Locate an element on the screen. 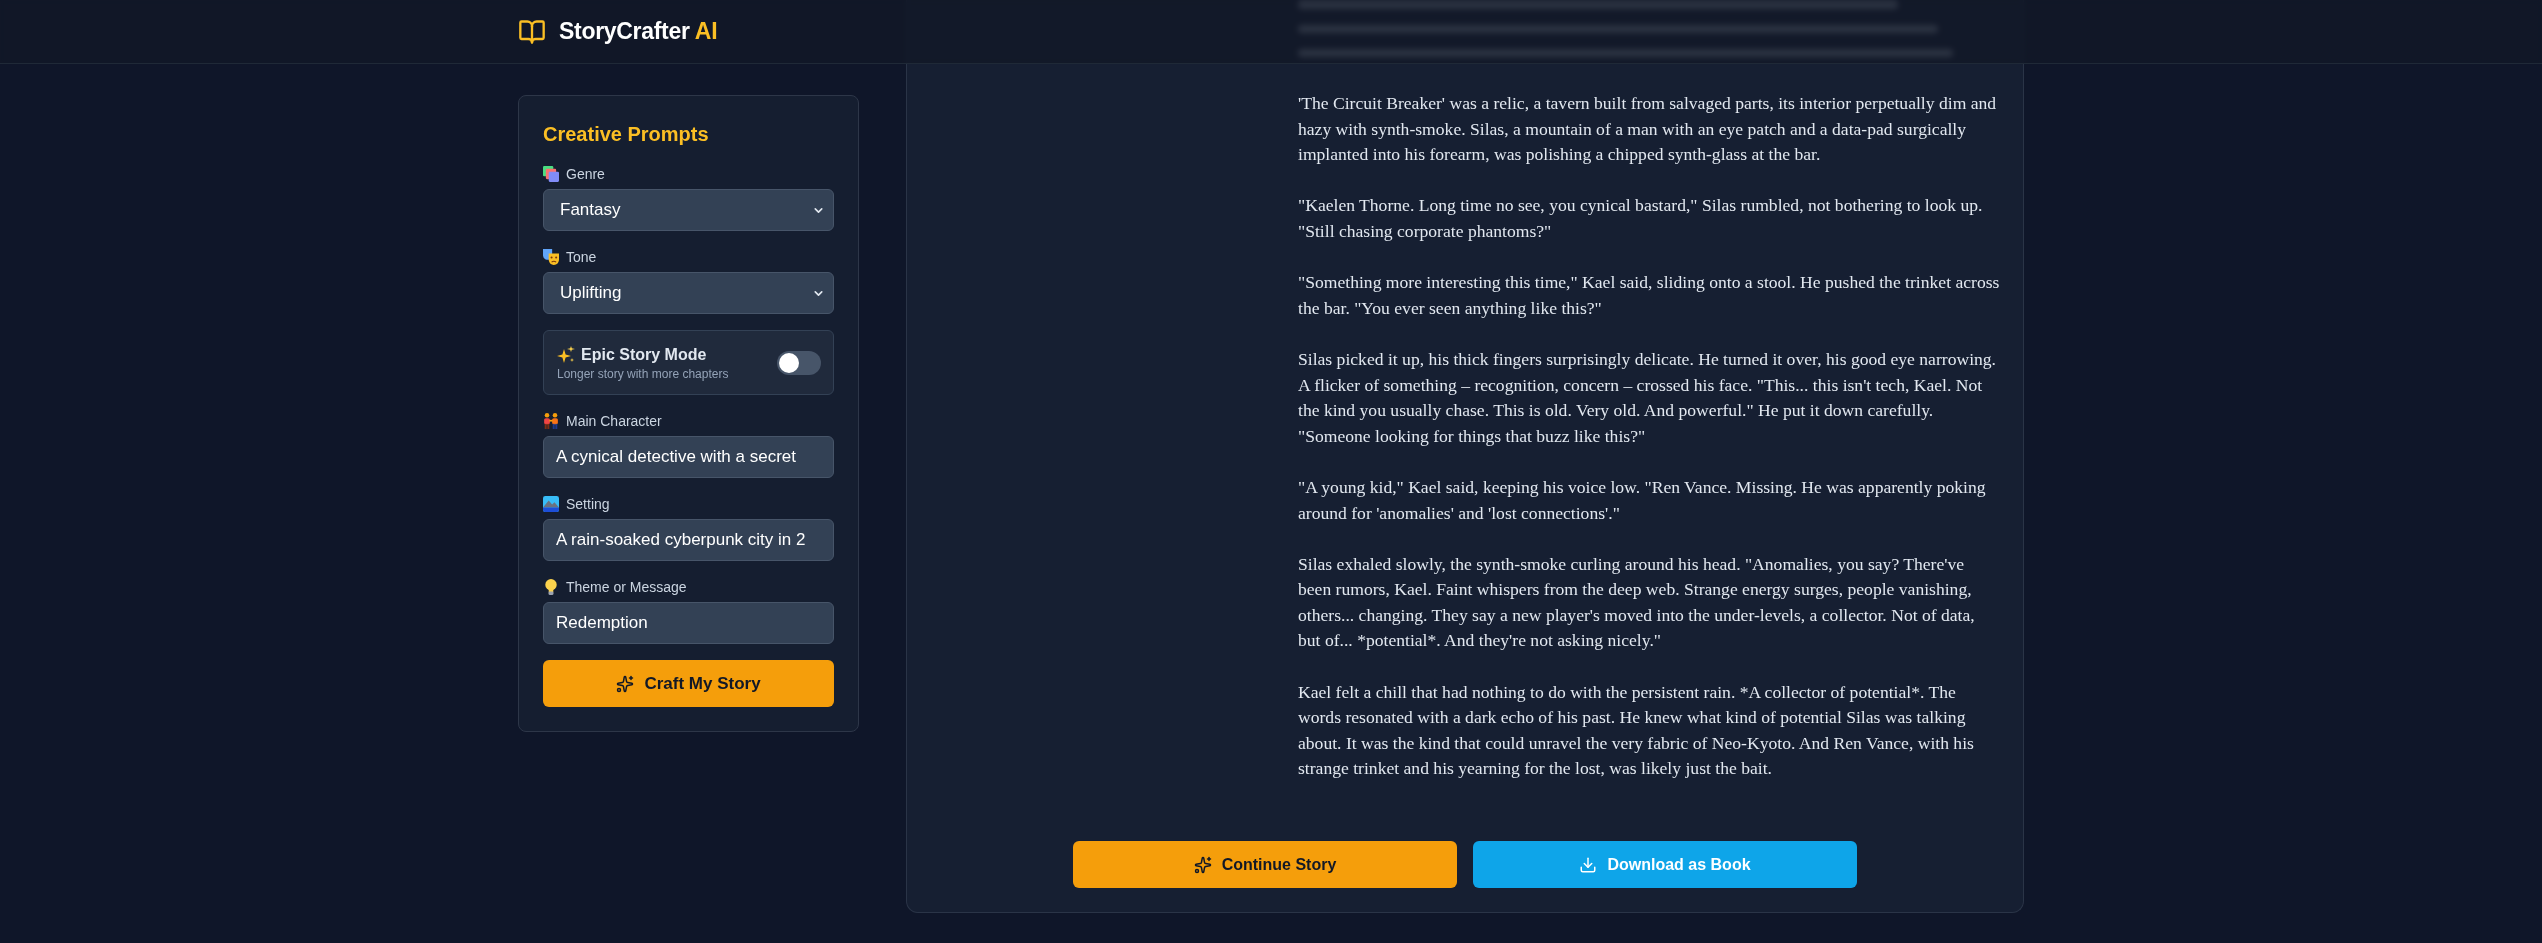  epic-mode-toggle is located at coordinates (799, 362).